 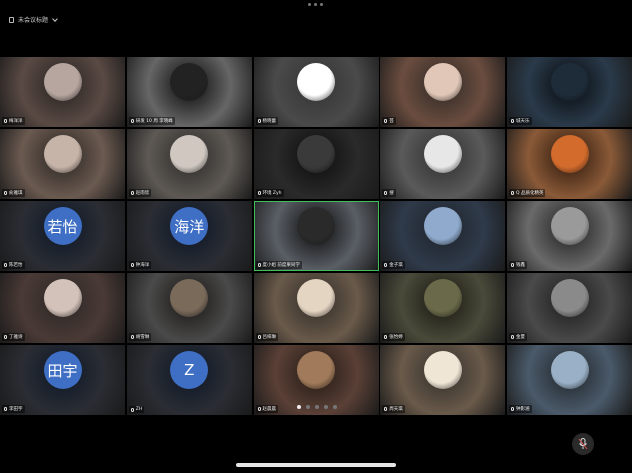 I want to click on participant-tile: 搜, so click(x=443, y=164).